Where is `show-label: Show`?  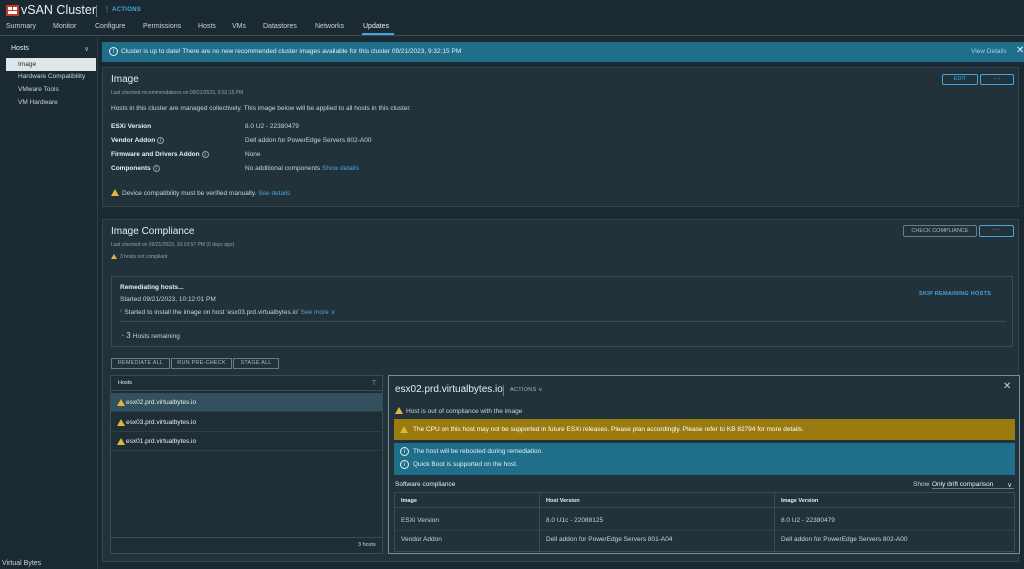
show-label: Show is located at coordinates (921, 484).